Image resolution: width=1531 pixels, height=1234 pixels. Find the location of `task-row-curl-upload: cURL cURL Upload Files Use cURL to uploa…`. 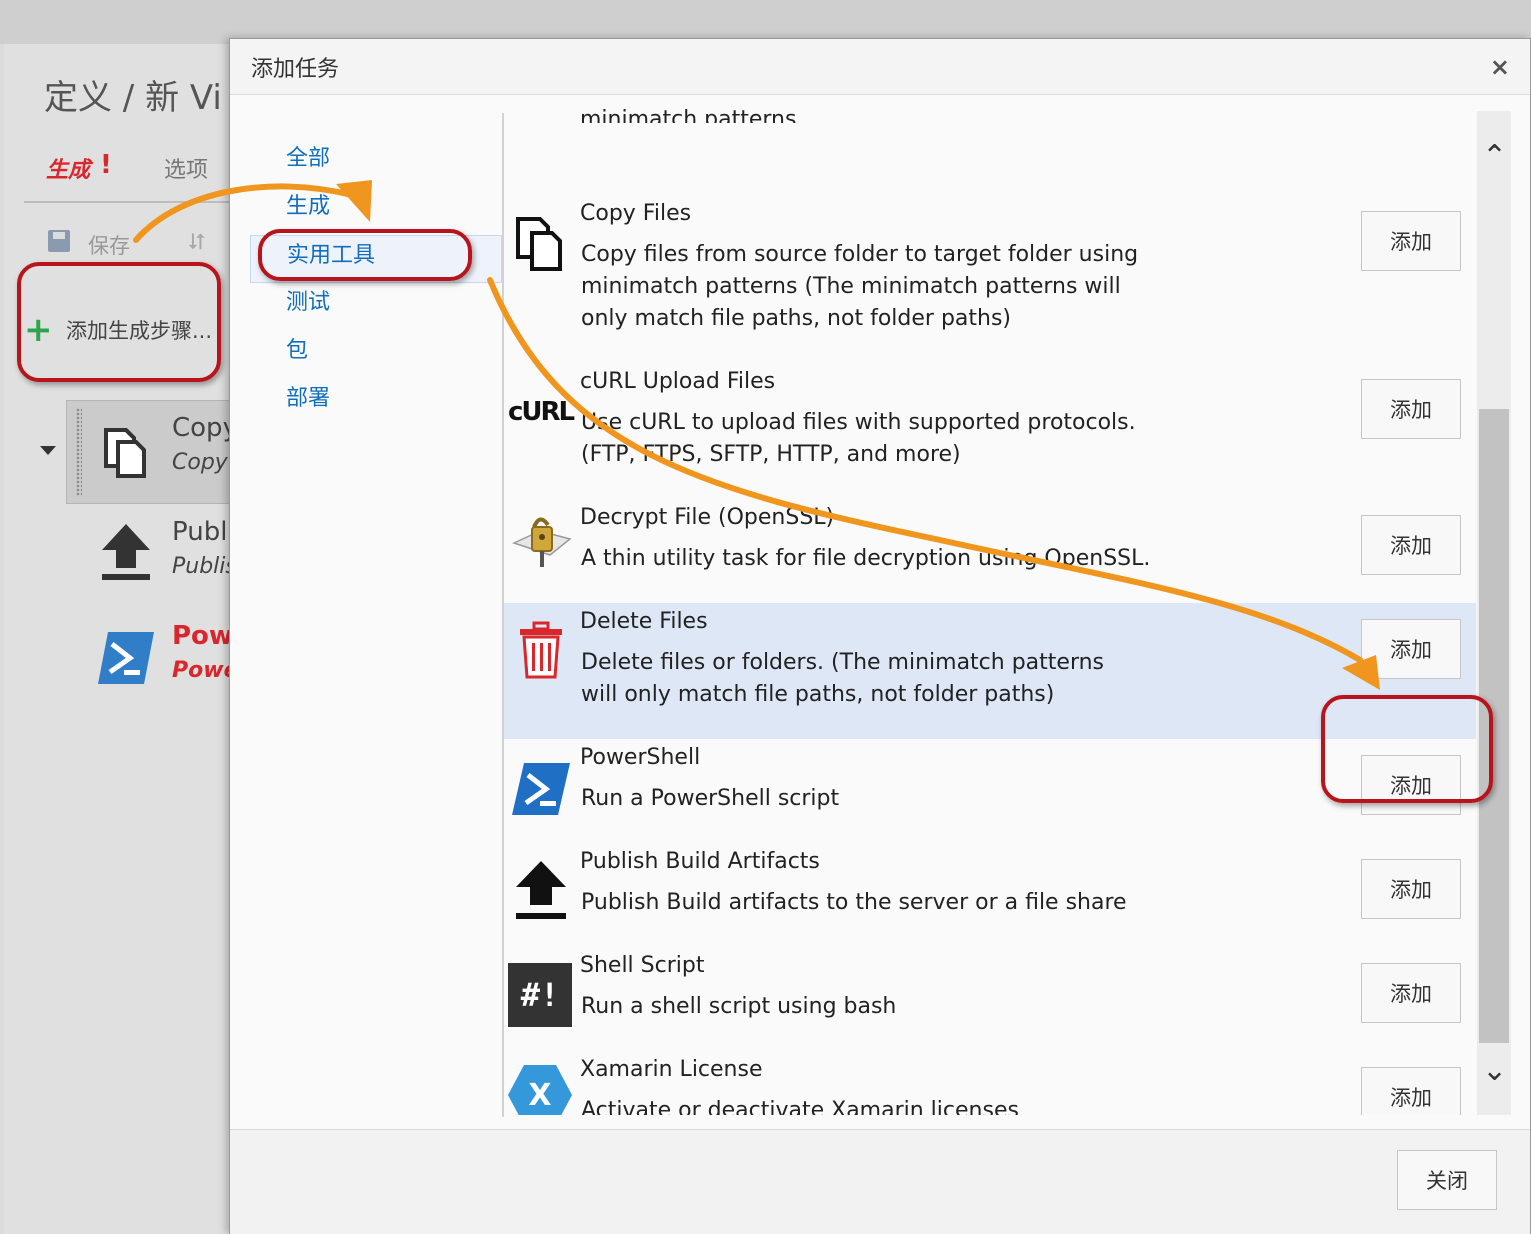

task-row-curl-upload: cURL cURL Upload Files Use cURL to uploa… is located at coordinates (990, 431).